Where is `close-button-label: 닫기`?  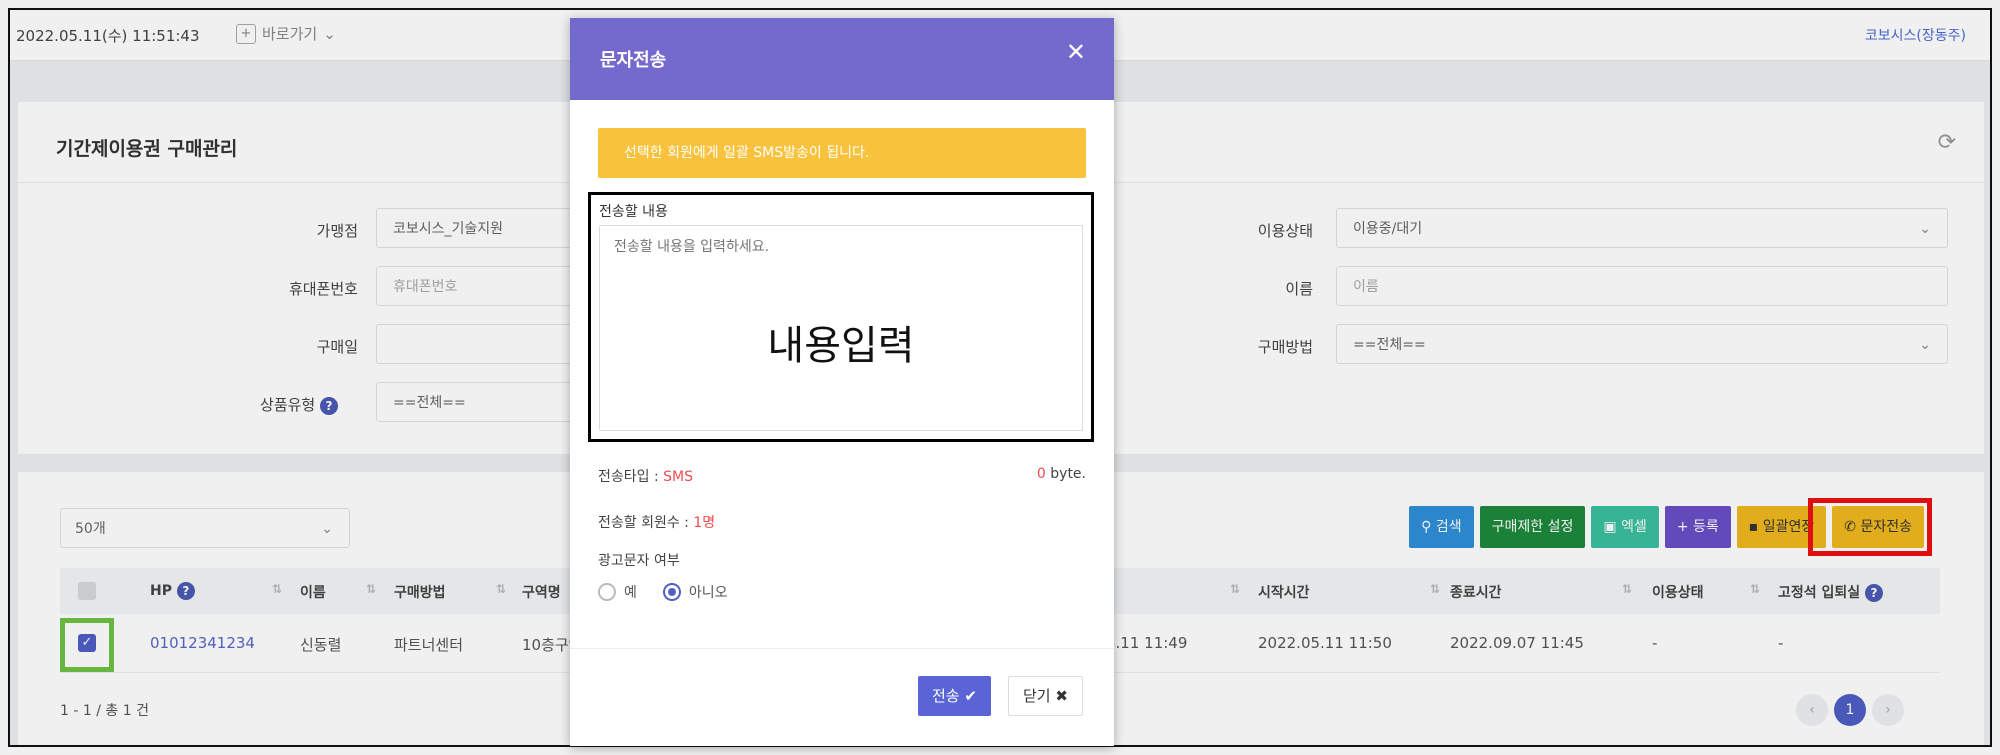
close-button-label: 닫기 is located at coordinates (1037, 696).